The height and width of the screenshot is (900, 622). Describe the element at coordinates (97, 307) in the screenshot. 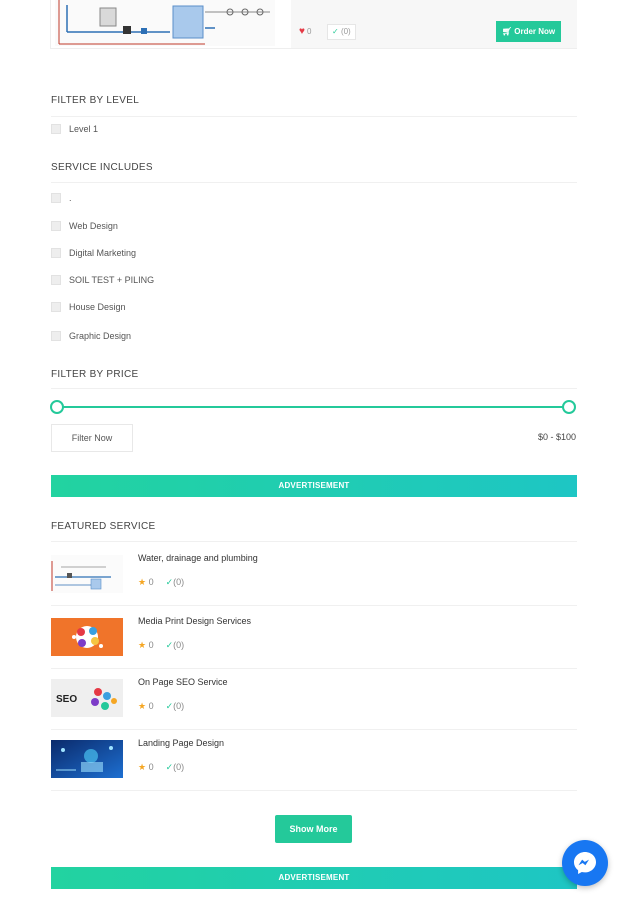

I see `checkbox-label: House Design` at that location.